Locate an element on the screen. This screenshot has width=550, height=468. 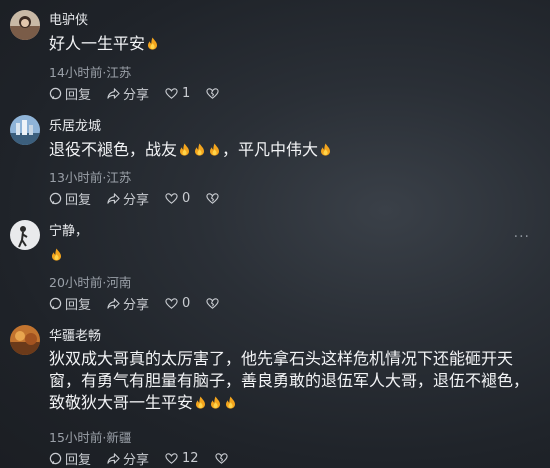
like-button: 1 is located at coordinates (177, 93).